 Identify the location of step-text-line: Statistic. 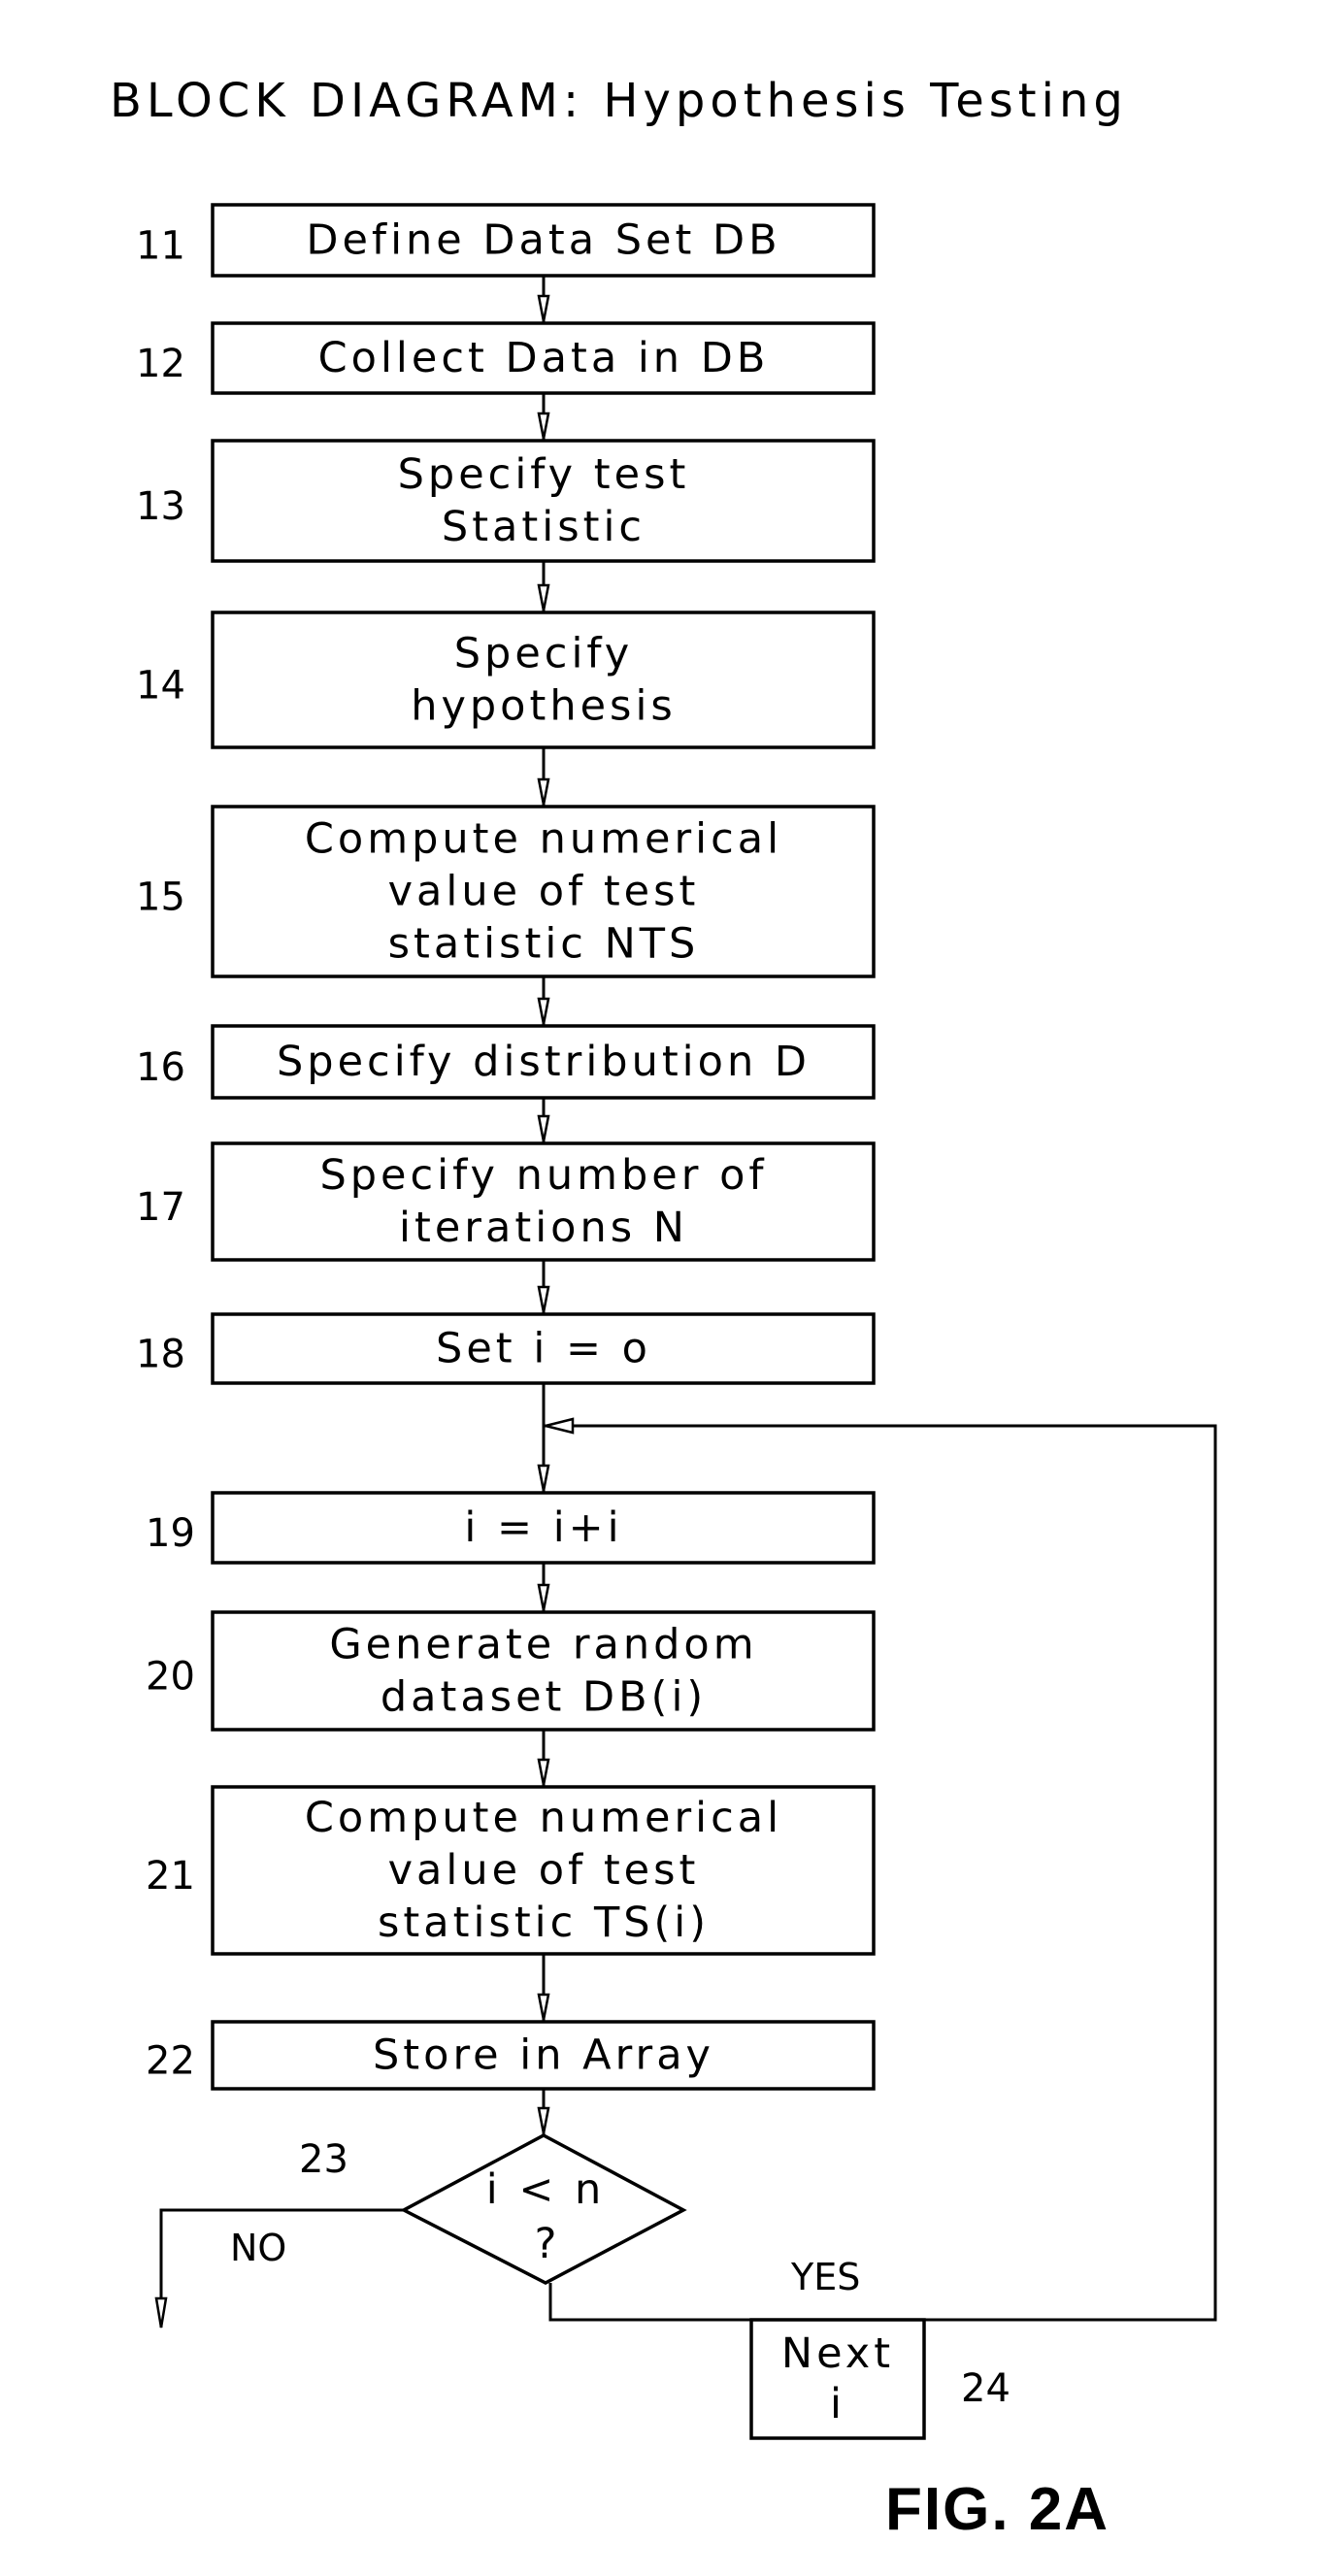
(544, 527).